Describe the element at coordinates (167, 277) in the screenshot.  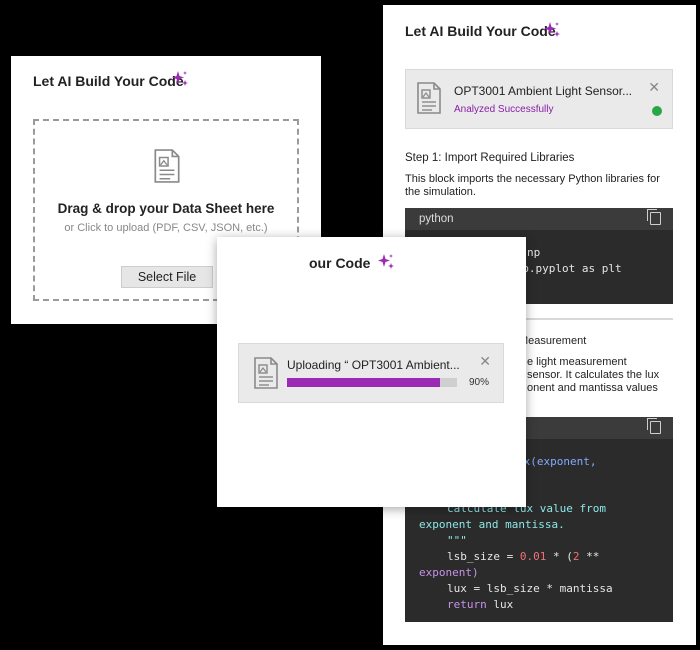
I see `select-file-button: Select File` at that location.